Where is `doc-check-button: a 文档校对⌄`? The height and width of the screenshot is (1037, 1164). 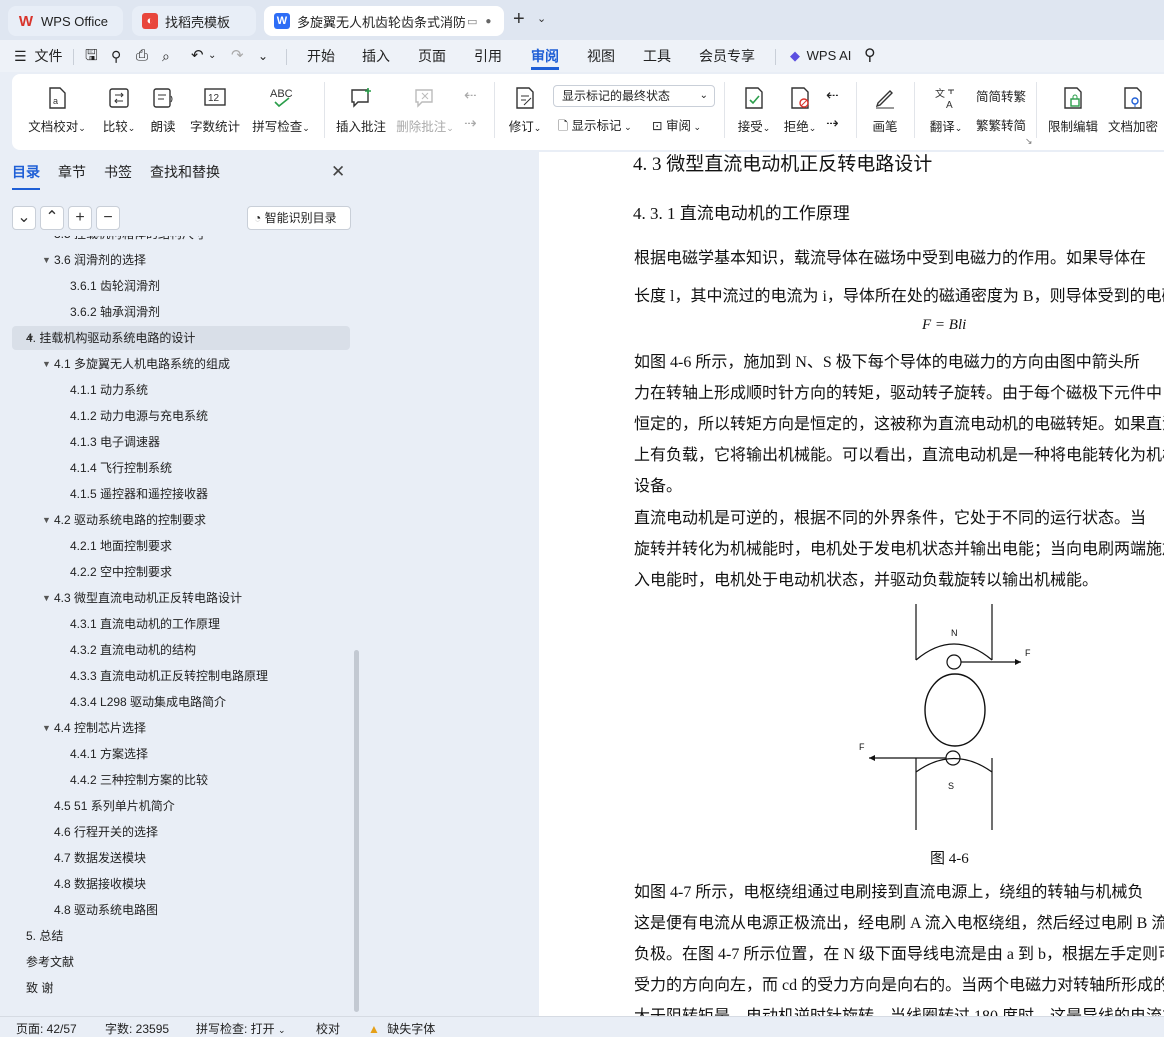 doc-check-button: a 文档校对⌄ is located at coordinates (57, 114).